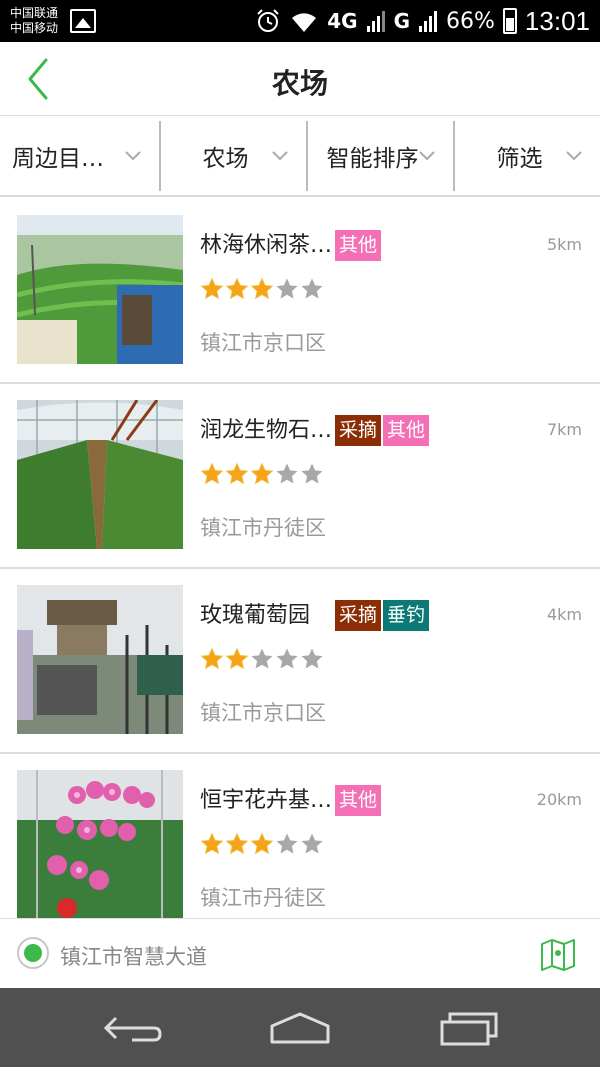 This screenshot has height=1067, width=600. What do you see at coordinates (509, 21) in the screenshot?
I see `battery-icon` at bounding box center [509, 21].